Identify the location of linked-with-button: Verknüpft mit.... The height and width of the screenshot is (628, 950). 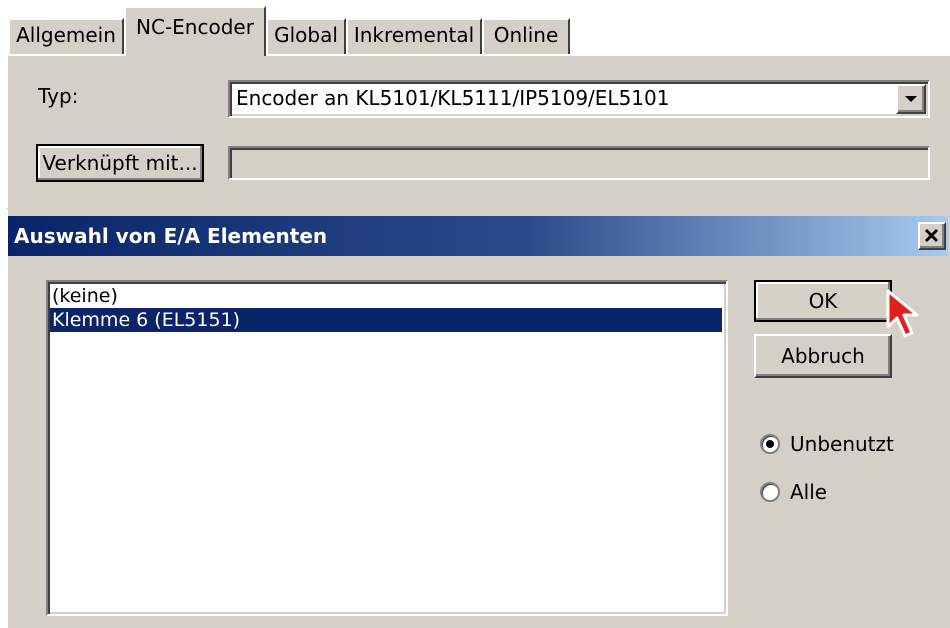
(120, 163).